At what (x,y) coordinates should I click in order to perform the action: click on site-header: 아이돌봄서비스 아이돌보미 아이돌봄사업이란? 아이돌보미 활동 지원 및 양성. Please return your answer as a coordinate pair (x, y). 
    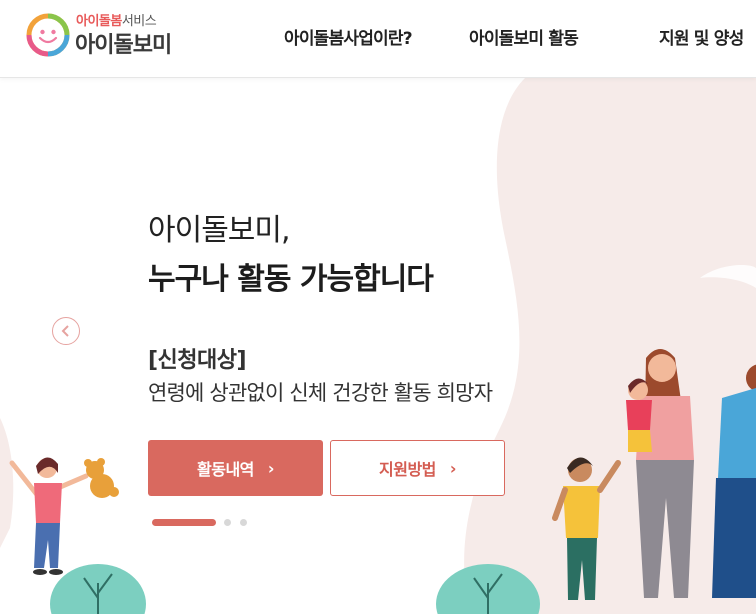
    Looking at the image, I should click on (378, 39).